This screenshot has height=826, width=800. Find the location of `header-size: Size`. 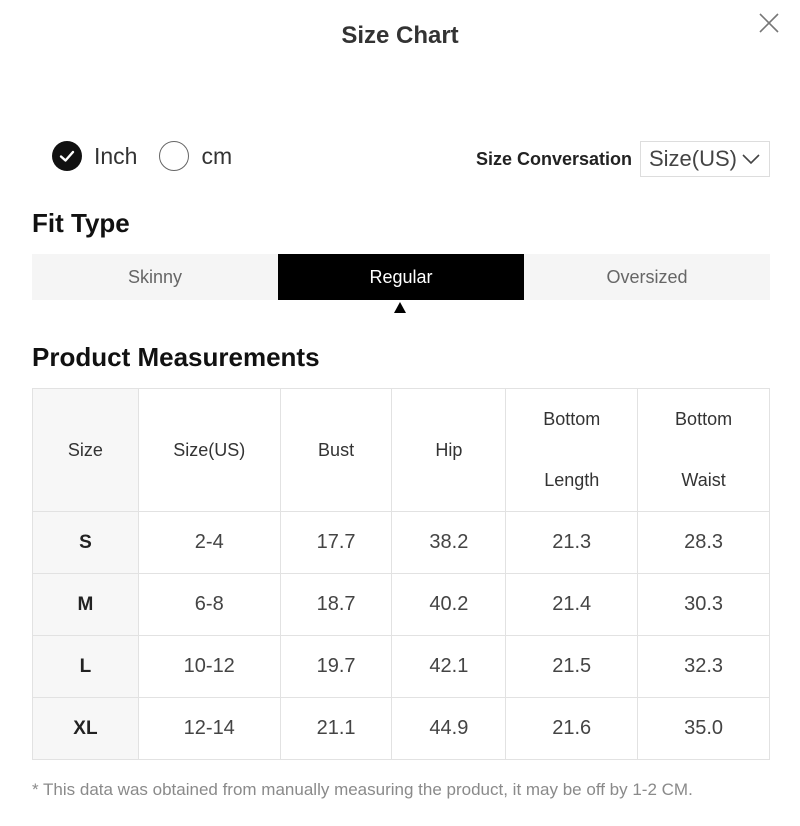

header-size: Size is located at coordinates (85, 450).